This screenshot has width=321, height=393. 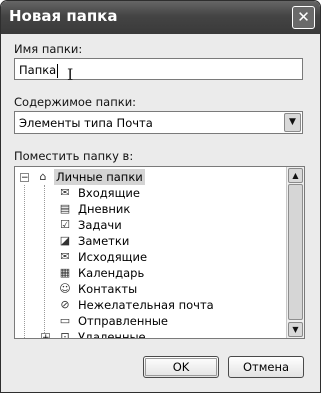 What do you see at coordinates (295, 329) in the screenshot?
I see `scroll-down-icon: ▼` at bounding box center [295, 329].